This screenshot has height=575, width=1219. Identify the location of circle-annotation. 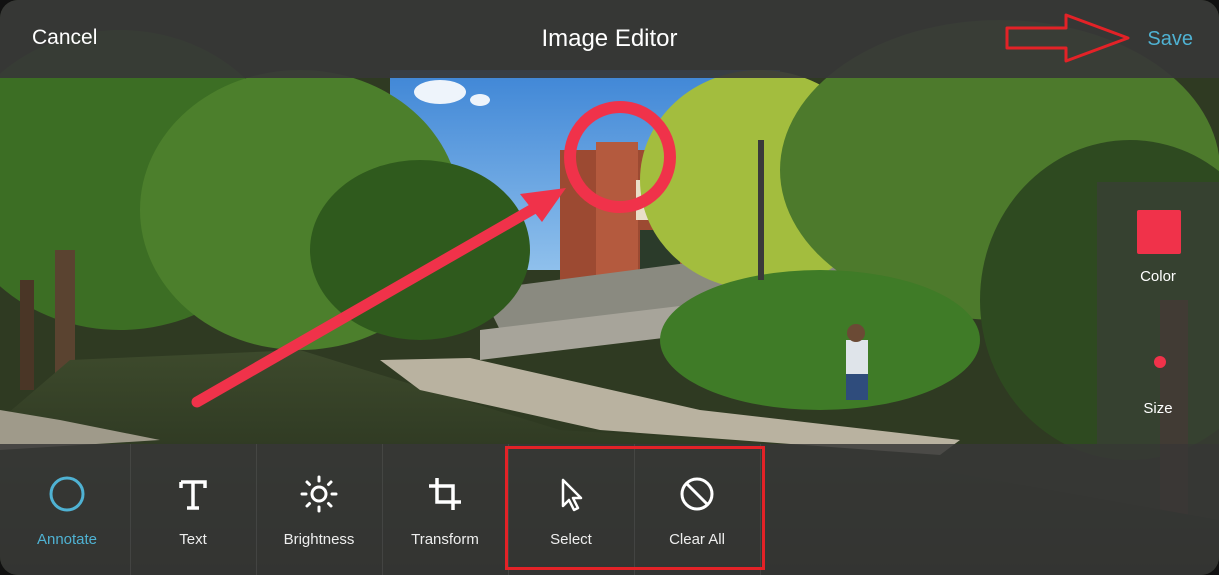
(620, 157).